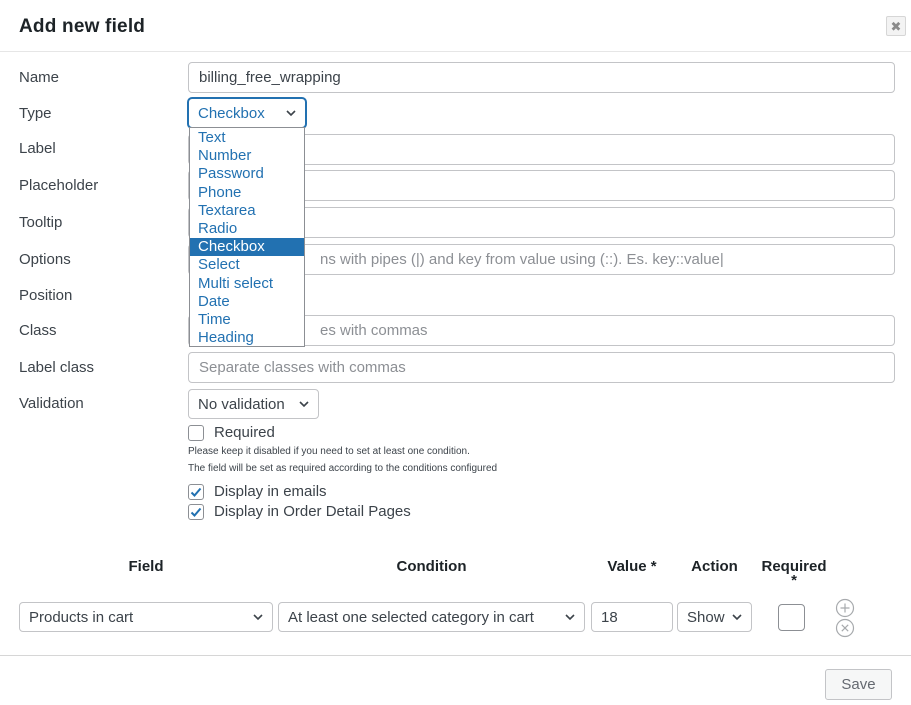 This screenshot has width=911, height=705. Describe the element at coordinates (45, 259) in the screenshot. I see `options-label: Options` at that location.